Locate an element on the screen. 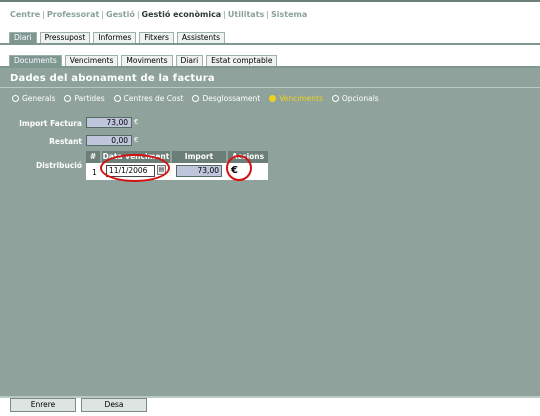  radio-partides: Partides is located at coordinates (84, 98).